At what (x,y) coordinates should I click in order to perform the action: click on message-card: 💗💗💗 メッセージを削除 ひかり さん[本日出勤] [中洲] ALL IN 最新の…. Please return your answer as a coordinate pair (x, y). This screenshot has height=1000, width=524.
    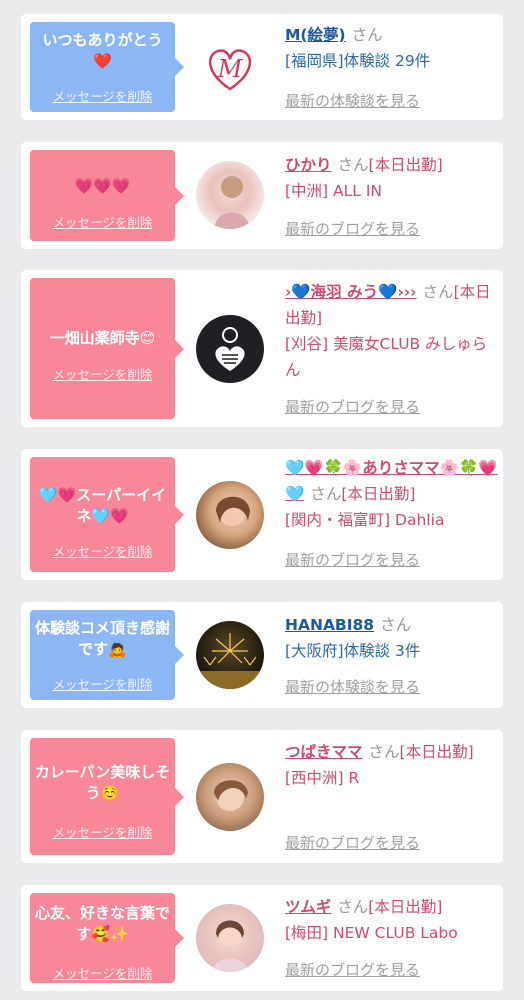
    Looking at the image, I should click on (262, 195).